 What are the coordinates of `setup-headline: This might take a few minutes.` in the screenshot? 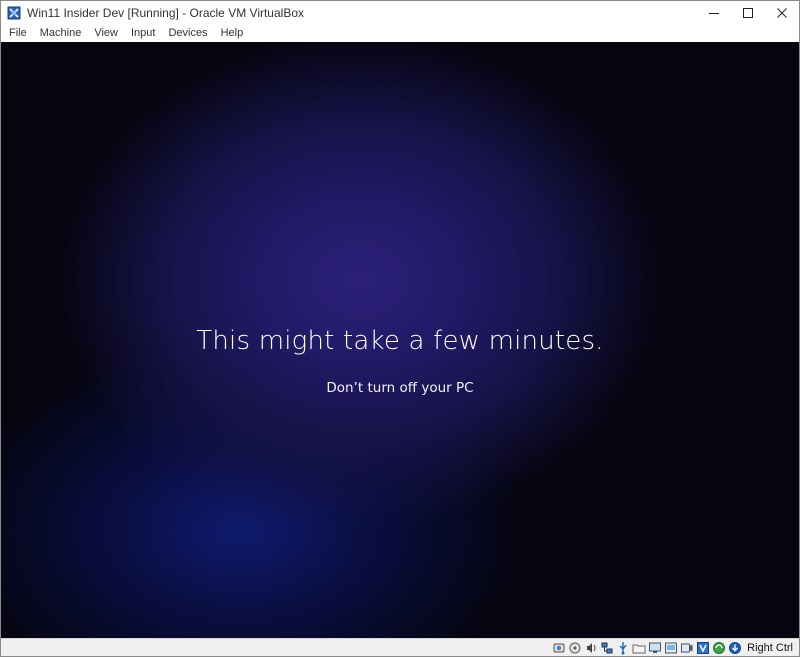 It's located at (400, 341).